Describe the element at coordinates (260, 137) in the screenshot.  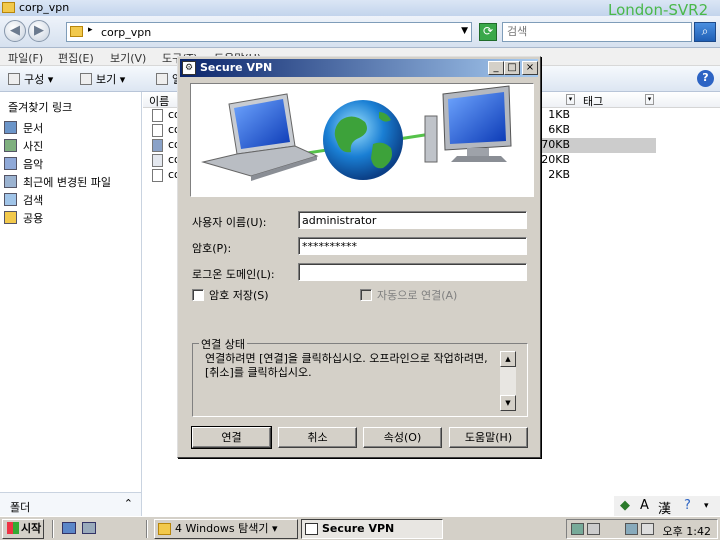
I see `laptop-icon` at that location.